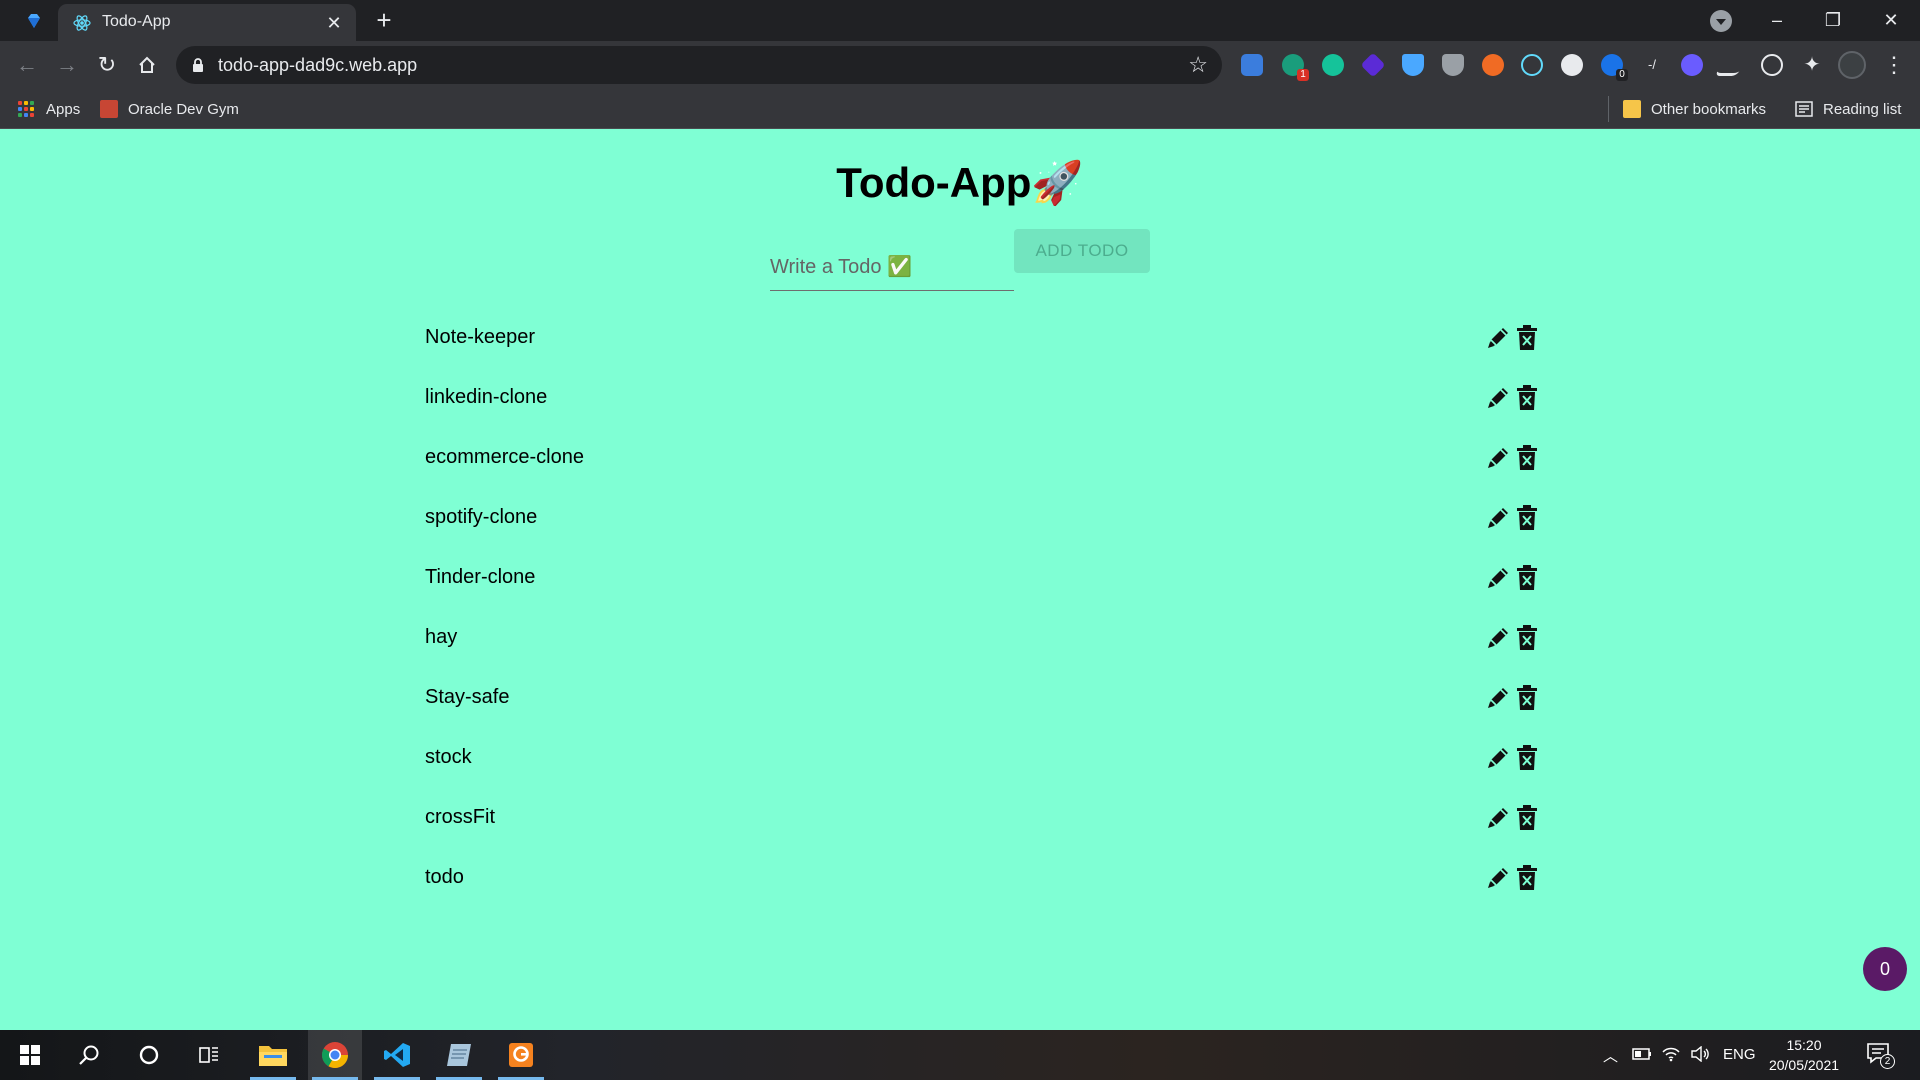 This screenshot has width=1920, height=1080. What do you see at coordinates (1252, 65) in the screenshot?
I see `translate-extension-icon` at bounding box center [1252, 65].